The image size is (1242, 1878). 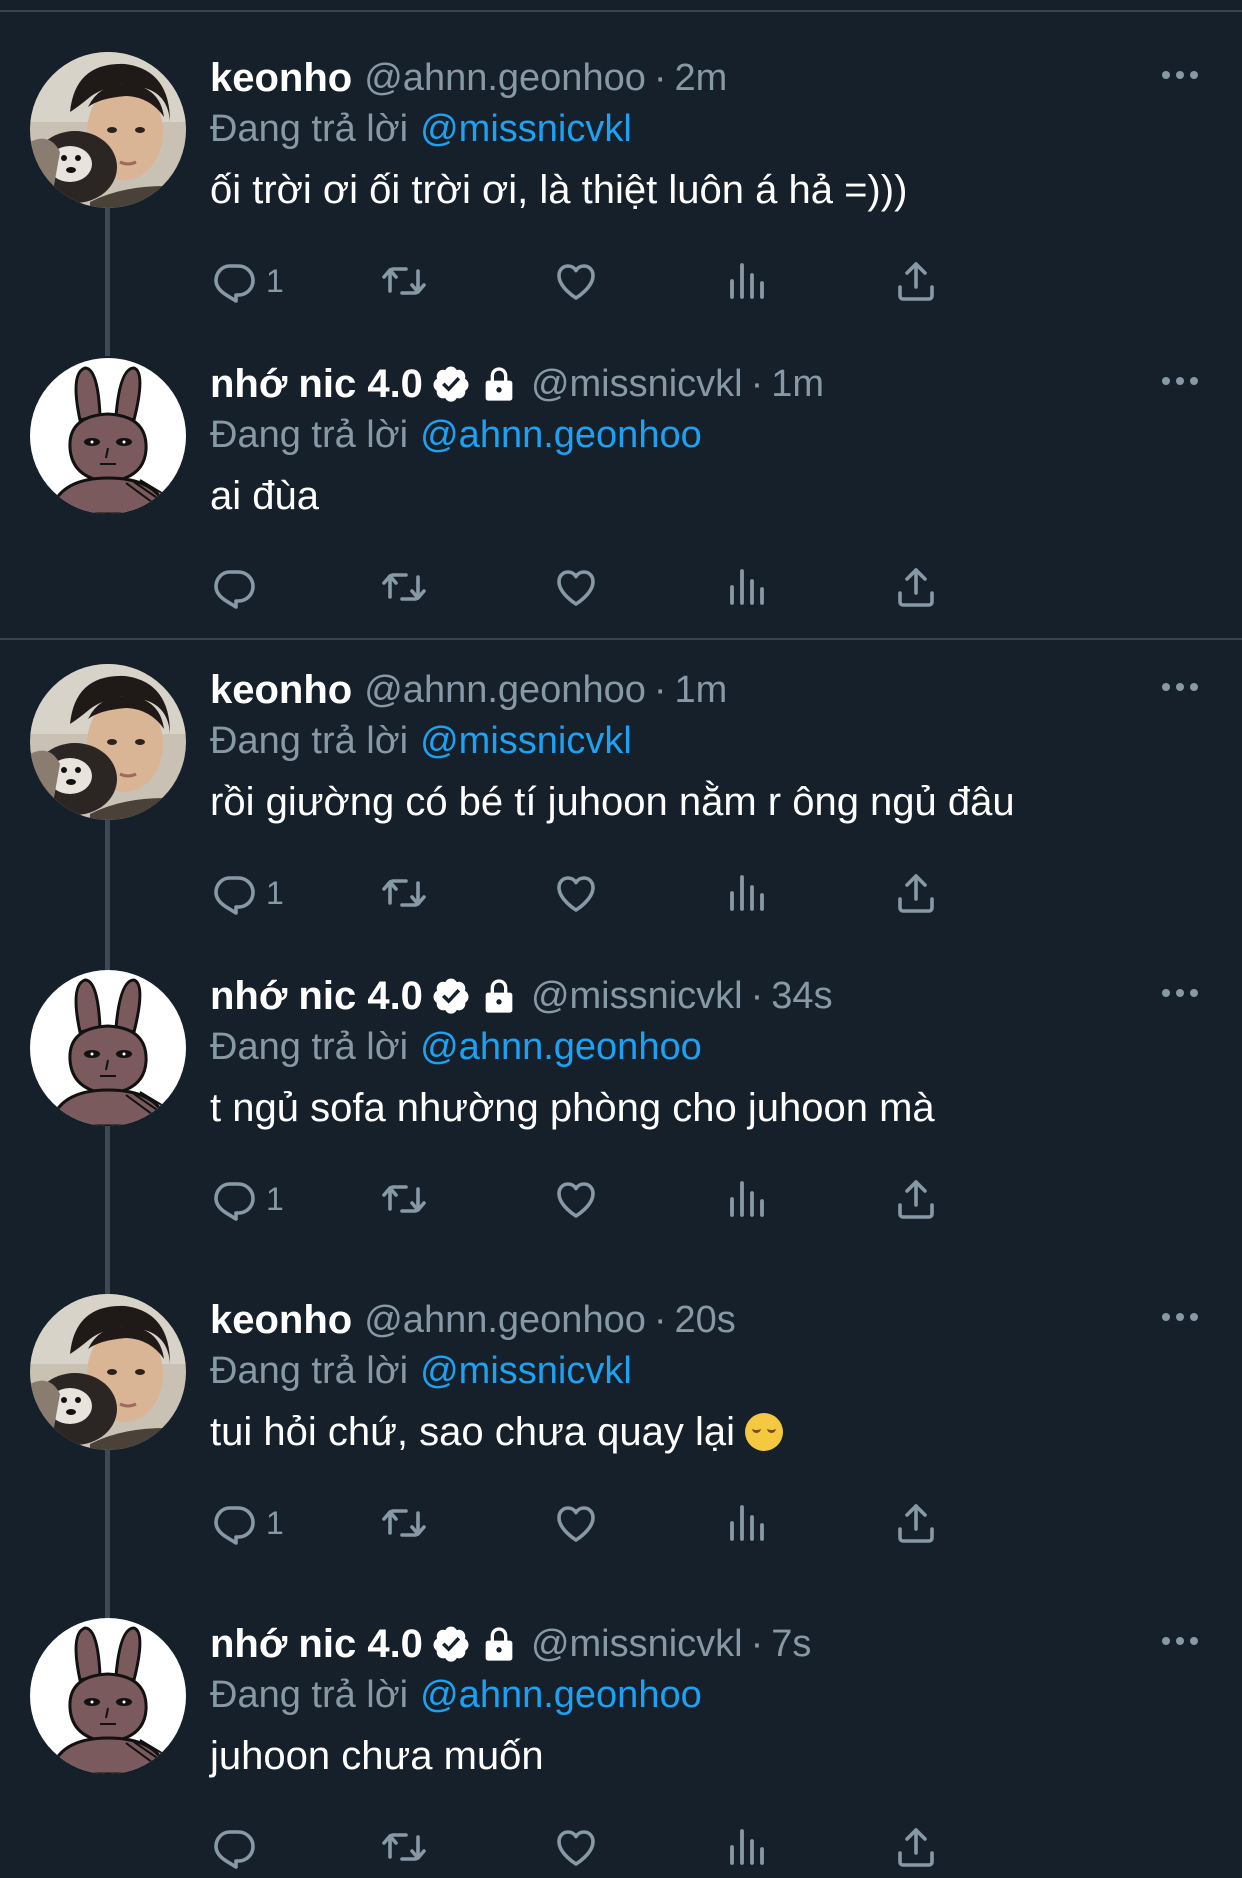 I want to click on timestamp: 2m, so click(x=701, y=78).